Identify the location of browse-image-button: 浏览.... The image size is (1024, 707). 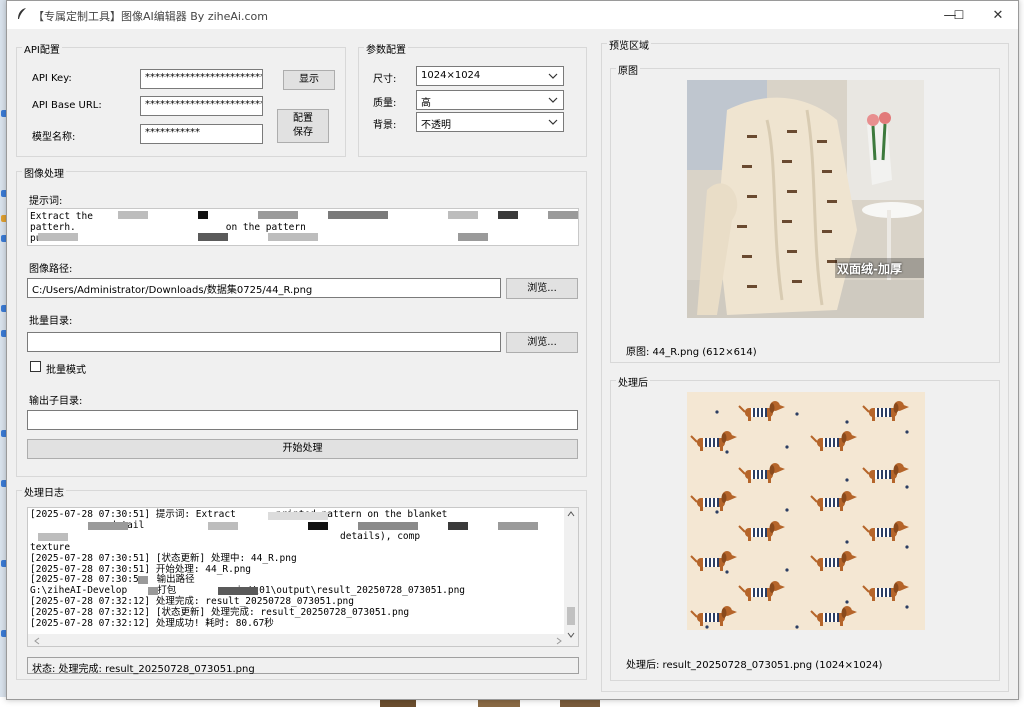
(542, 288).